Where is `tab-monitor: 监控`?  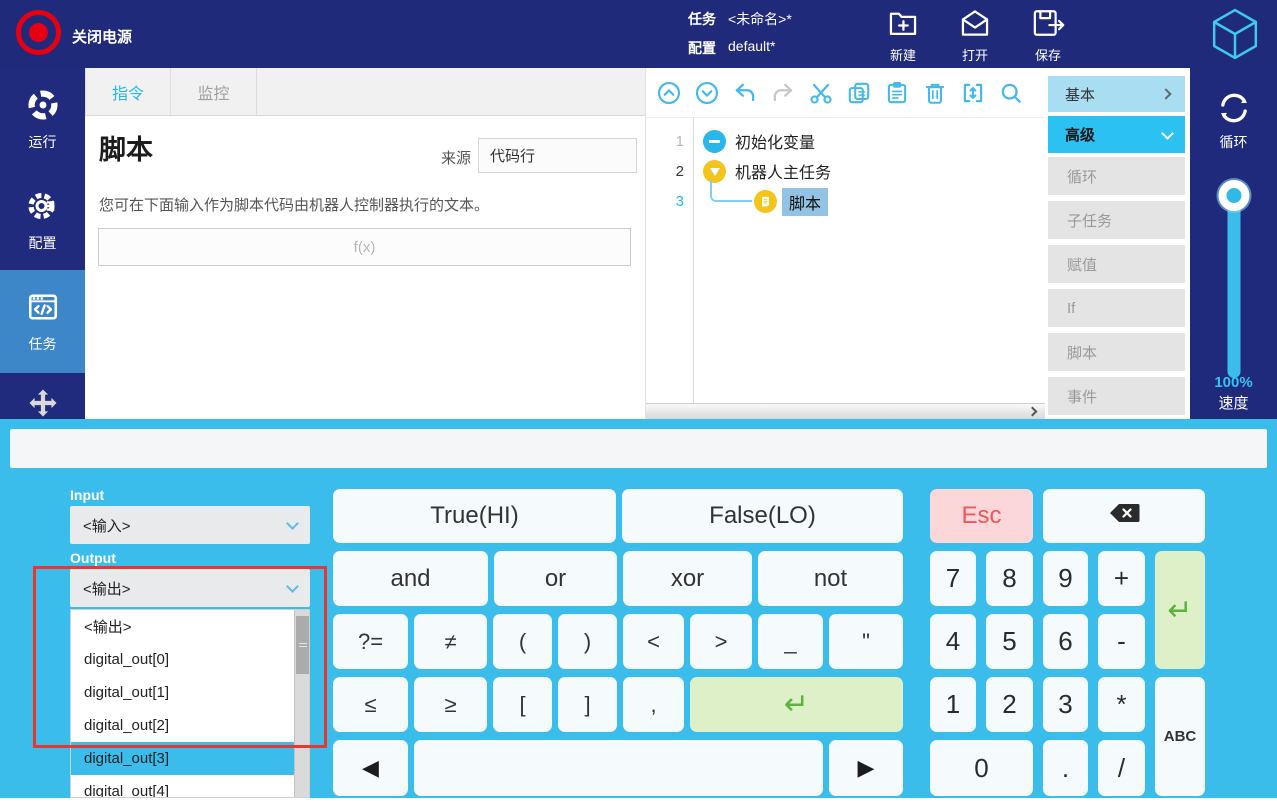
tab-monitor: 监控 is located at coordinates (214, 91).